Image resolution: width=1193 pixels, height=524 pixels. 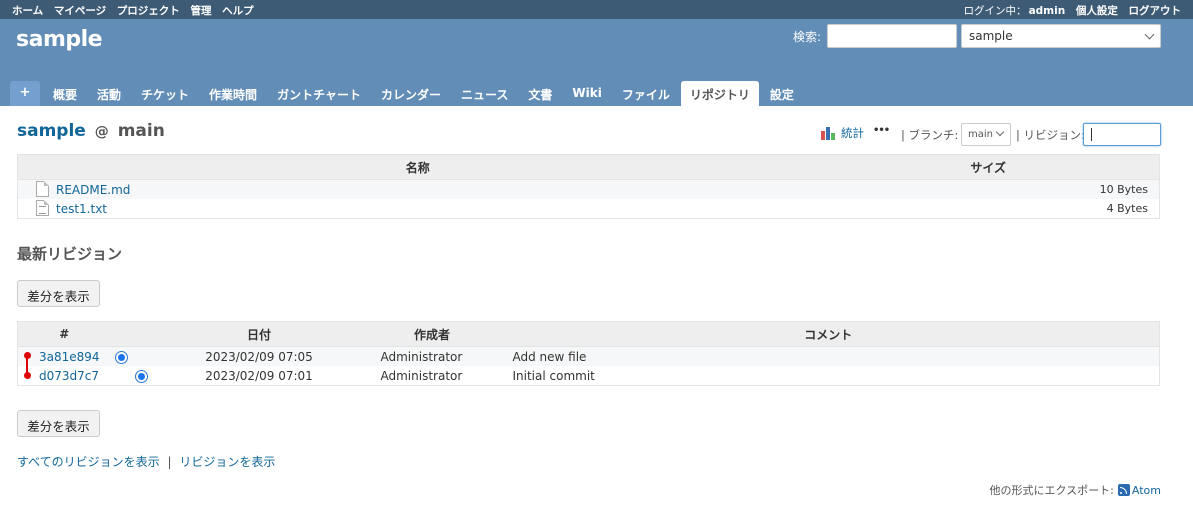 I want to click on table-row: README.md 10 Bytes, so click(x=588, y=189).